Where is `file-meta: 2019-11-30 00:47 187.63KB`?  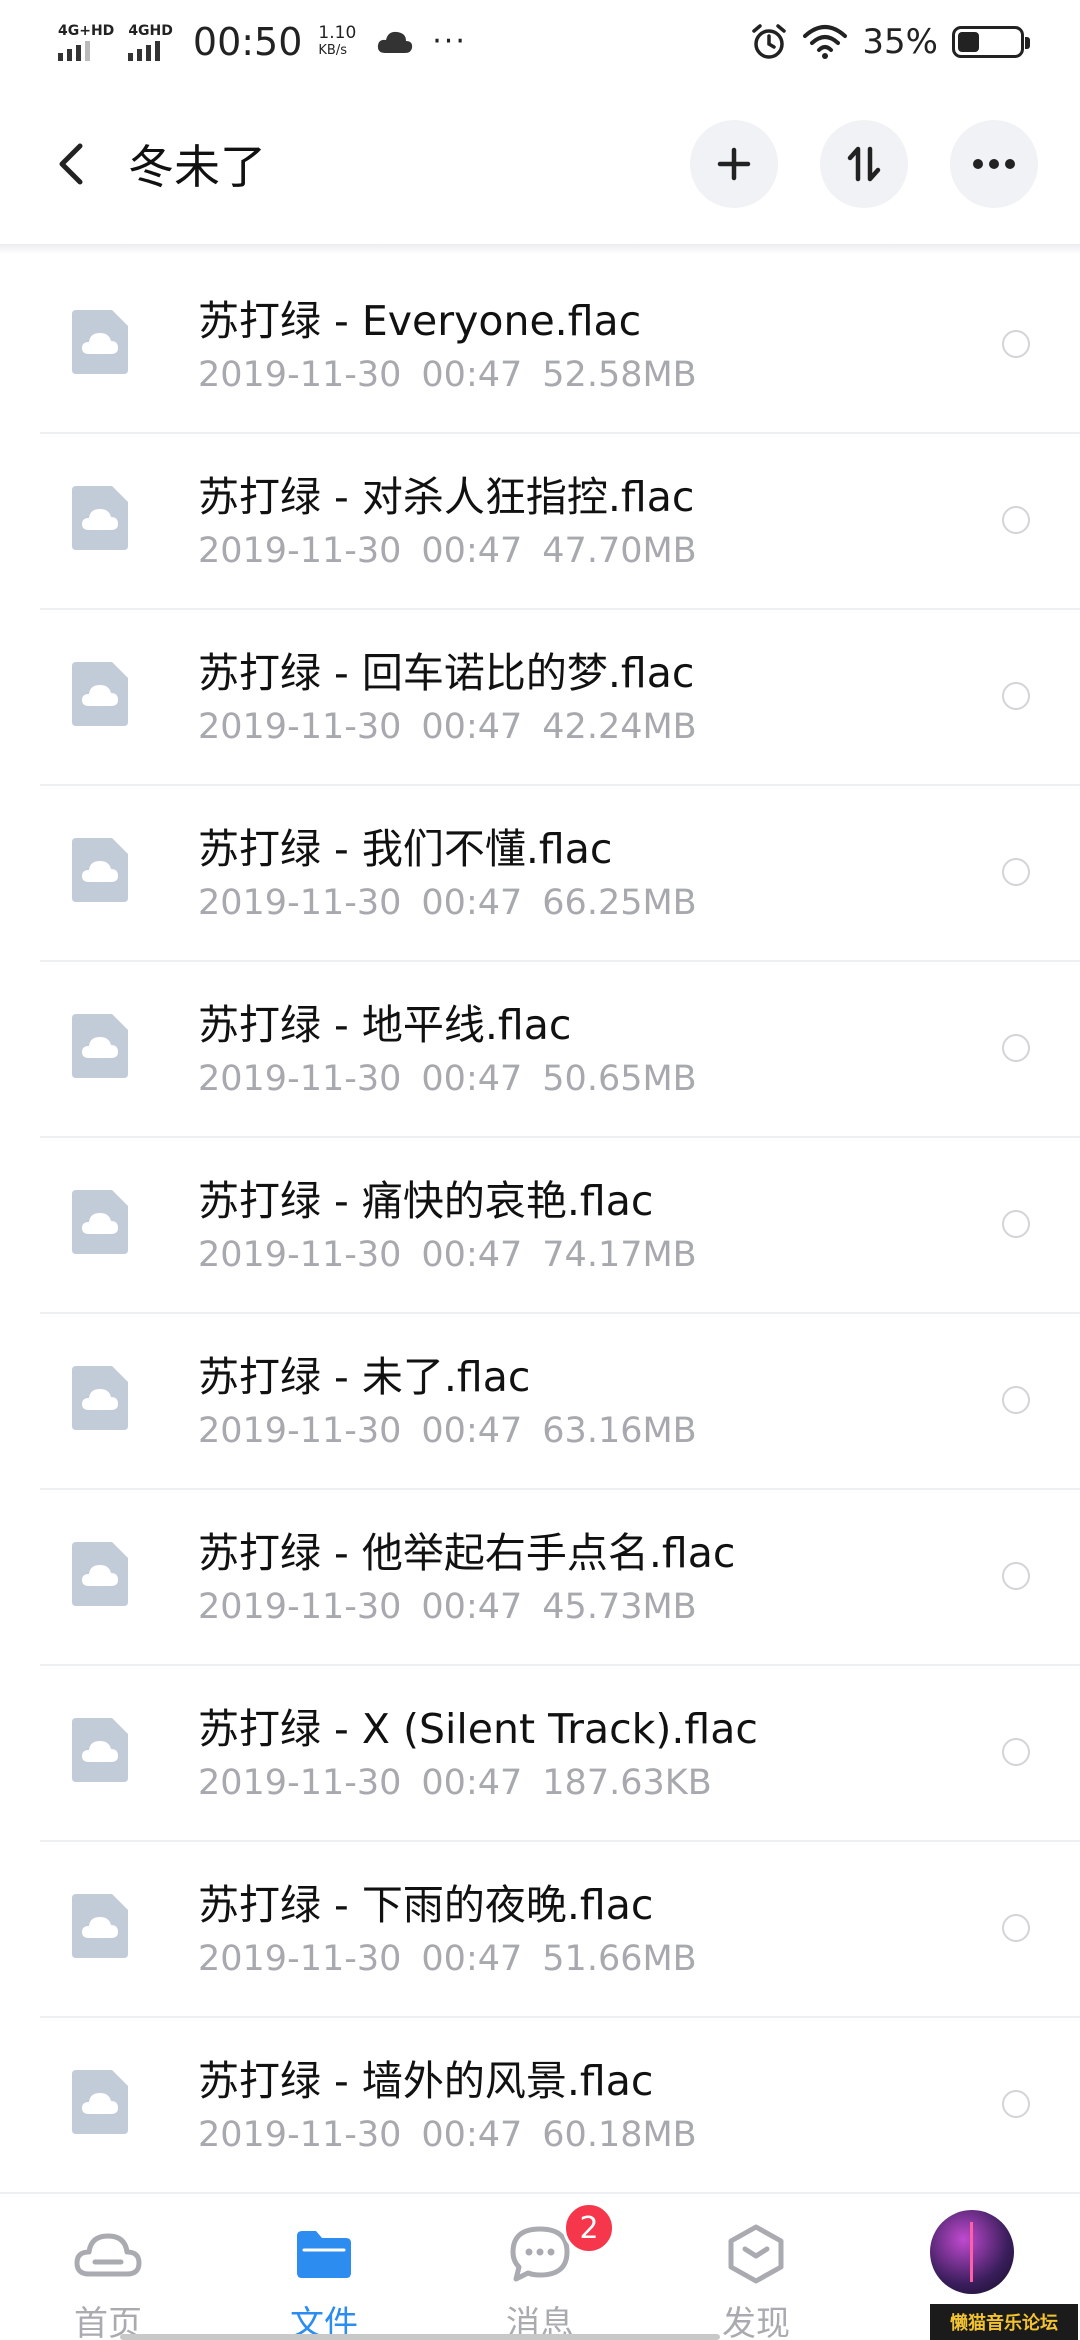 file-meta: 2019-11-30 00:47 187.63KB is located at coordinates (478, 1783).